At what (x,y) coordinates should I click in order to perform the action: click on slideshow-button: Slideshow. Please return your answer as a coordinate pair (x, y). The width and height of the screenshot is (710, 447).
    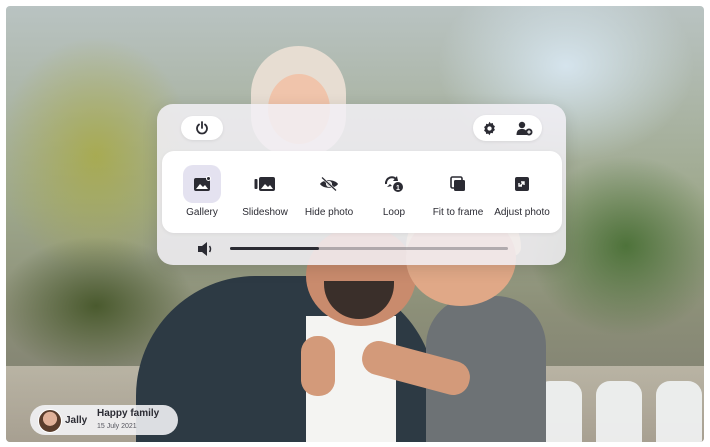
    Looking at the image, I should click on (265, 192).